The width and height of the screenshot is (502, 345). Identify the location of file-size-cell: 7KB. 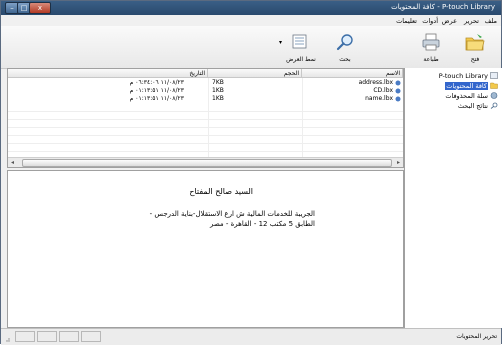
(218, 82).